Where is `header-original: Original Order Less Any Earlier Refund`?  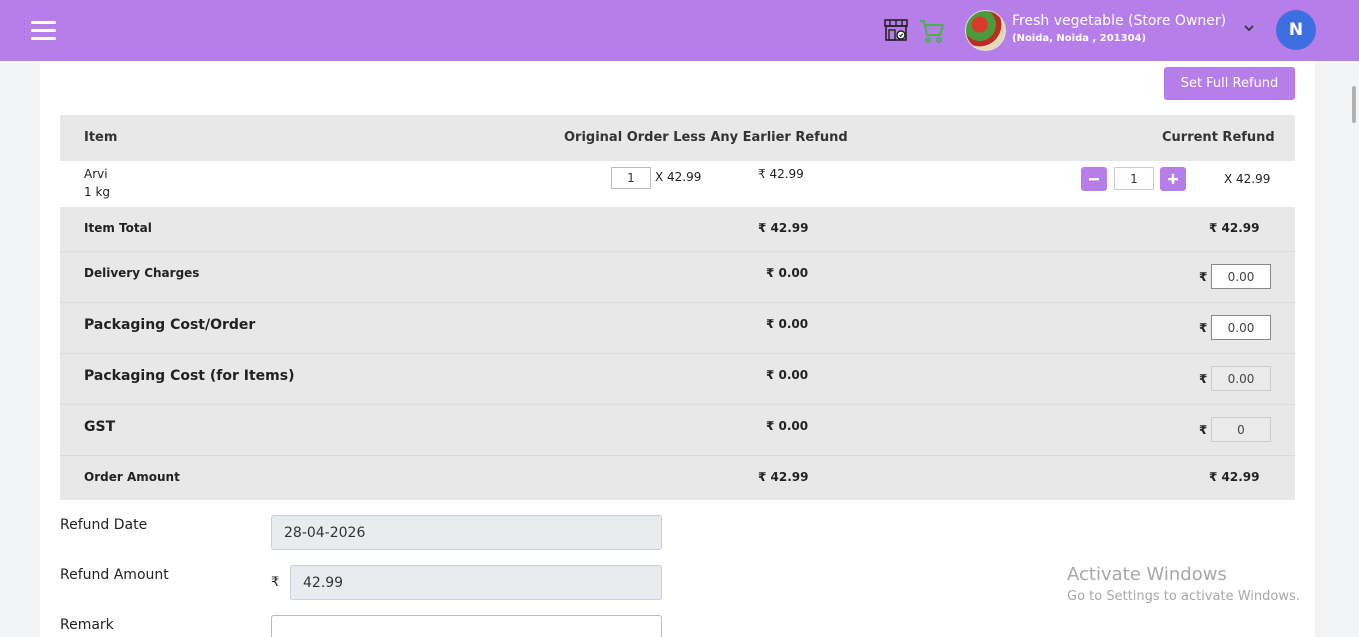 header-original: Original Order Less Any Earlier Refund is located at coordinates (706, 137).